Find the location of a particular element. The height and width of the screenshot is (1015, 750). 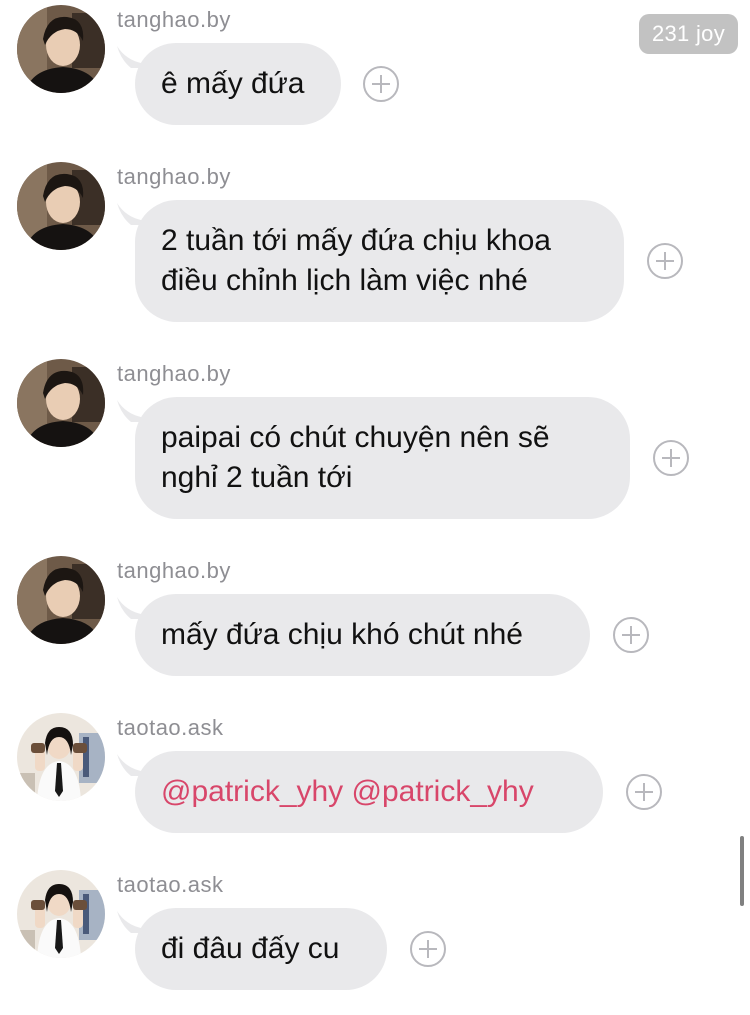

message-text: đi đâu đấy cu is located at coordinates (250, 948).